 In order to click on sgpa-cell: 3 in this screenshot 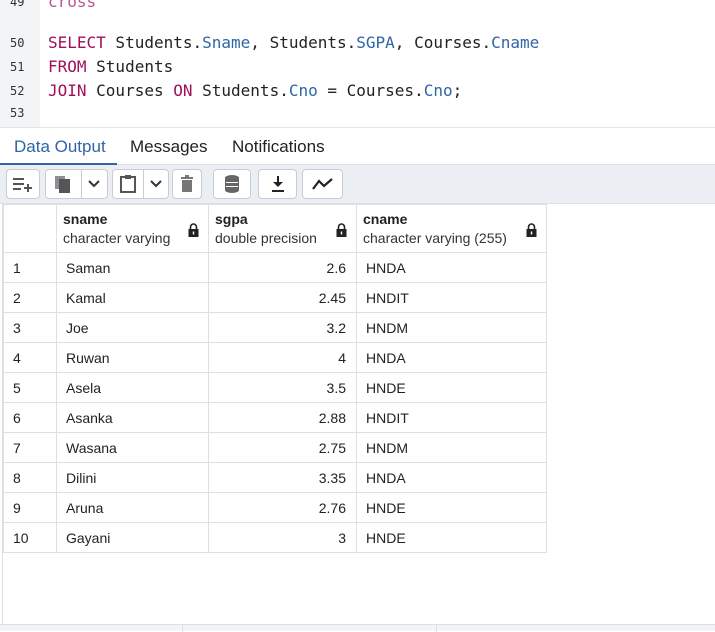, I will do `click(282, 537)`.